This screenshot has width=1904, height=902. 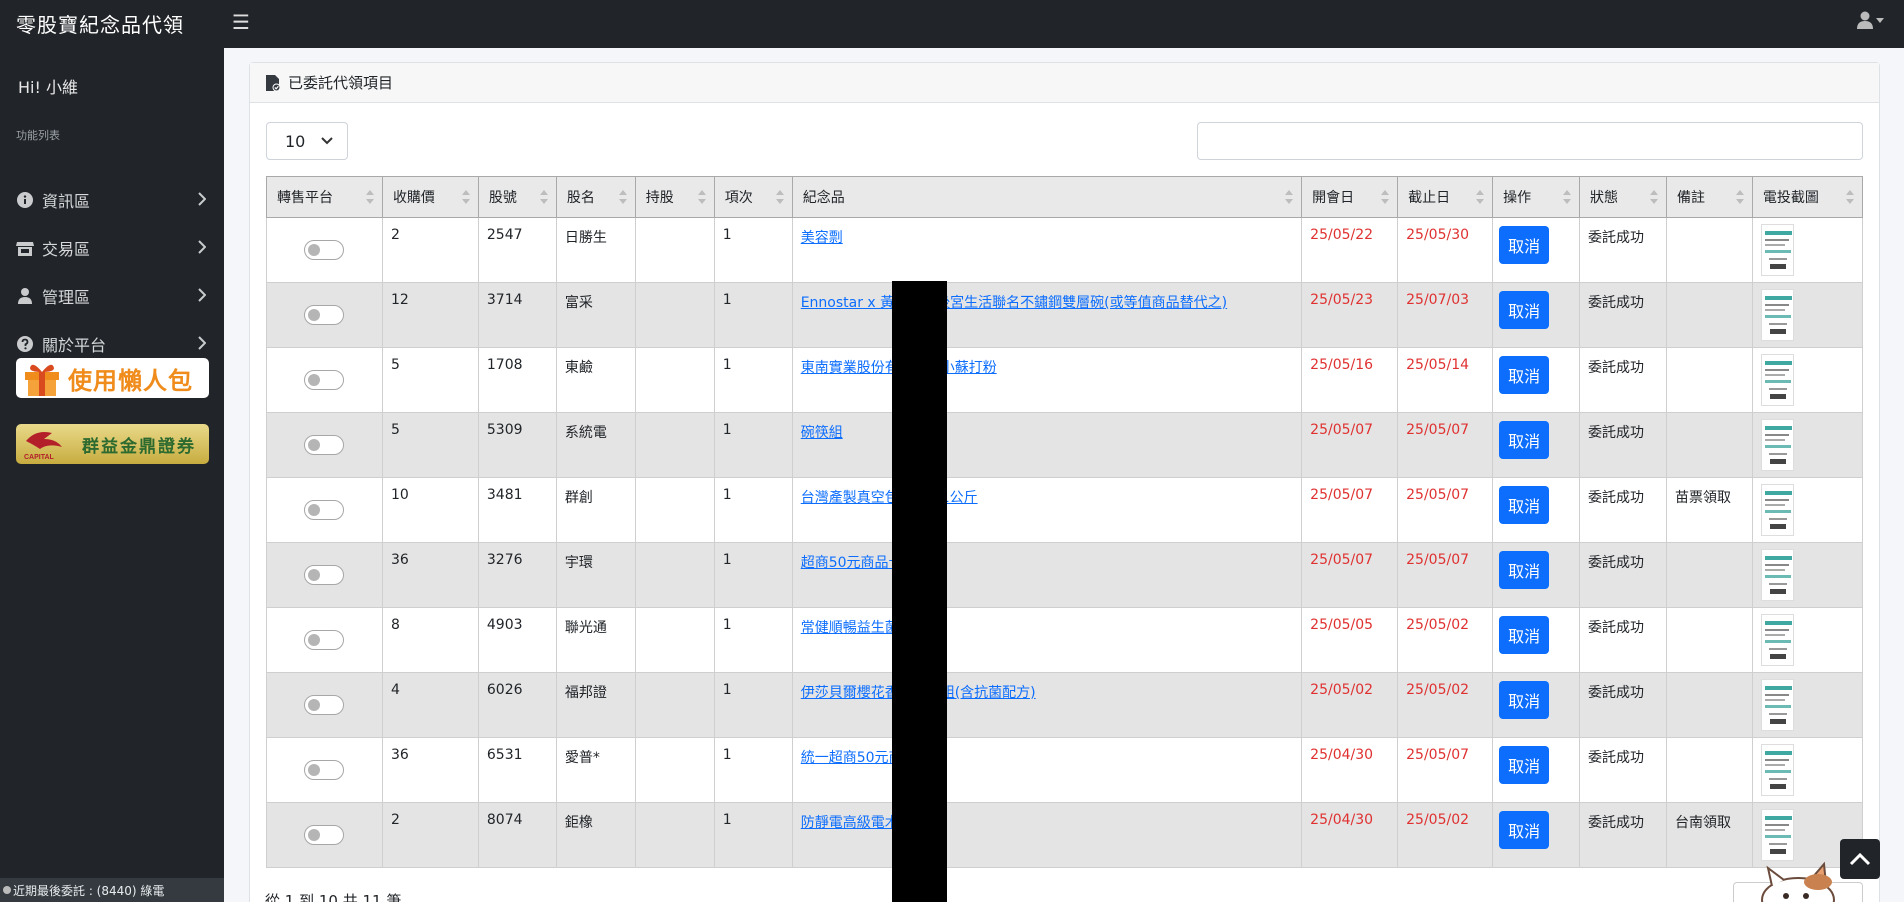 I want to click on action-cell: 取消, so click(x=1536, y=250).